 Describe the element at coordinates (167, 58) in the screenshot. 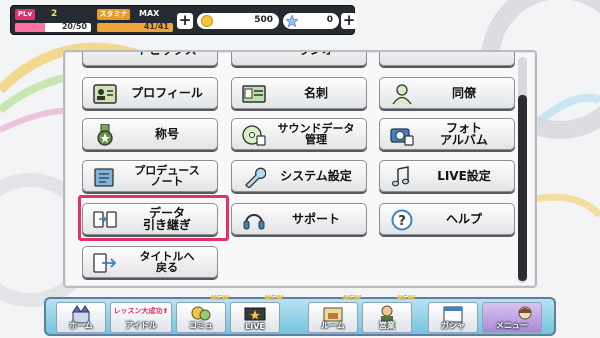

I see `menu-topics-label: トピックス` at that location.